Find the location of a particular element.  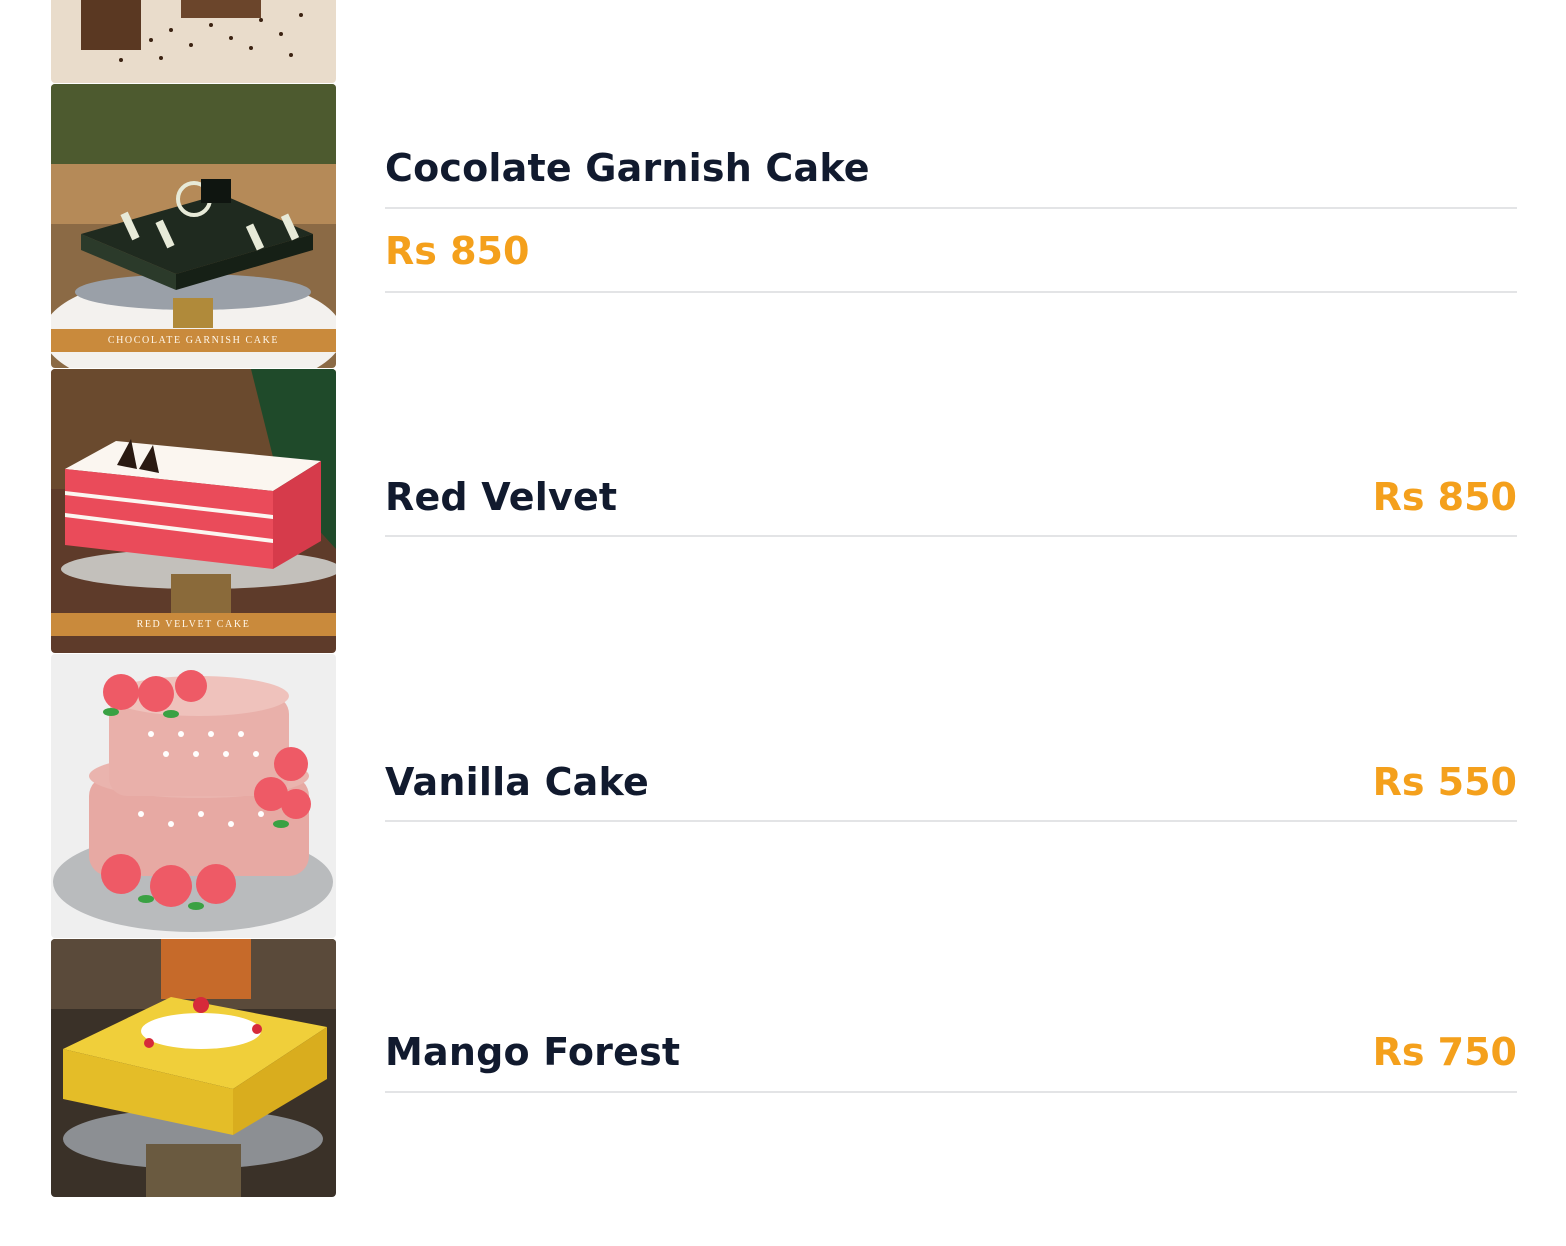

item-name: Cocolate Garnish Cake is located at coordinates (627, 168).